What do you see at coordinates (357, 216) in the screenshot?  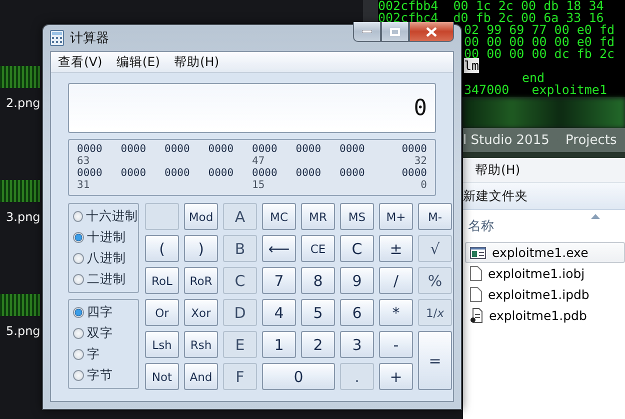 I see `calculator-key: MS` at bounding box center [357, 216].